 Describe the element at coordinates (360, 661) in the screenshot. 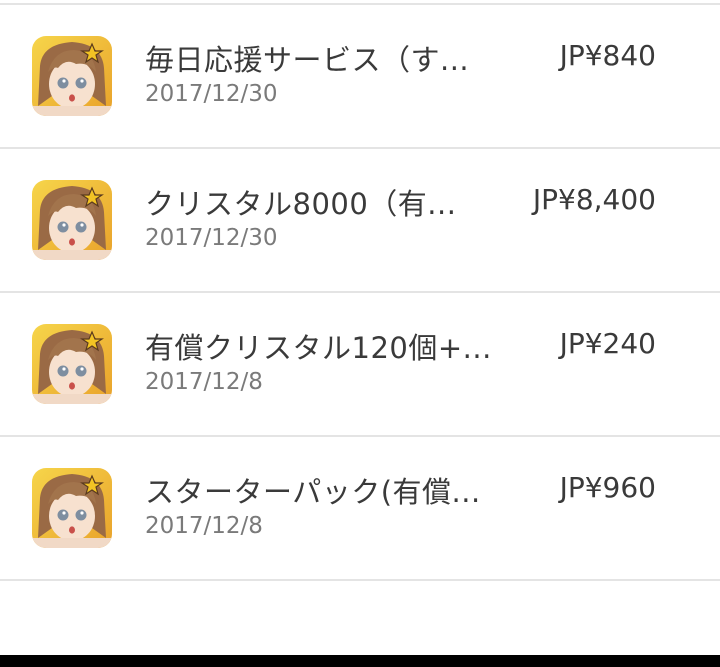

I see `navigation-bar` at that location.